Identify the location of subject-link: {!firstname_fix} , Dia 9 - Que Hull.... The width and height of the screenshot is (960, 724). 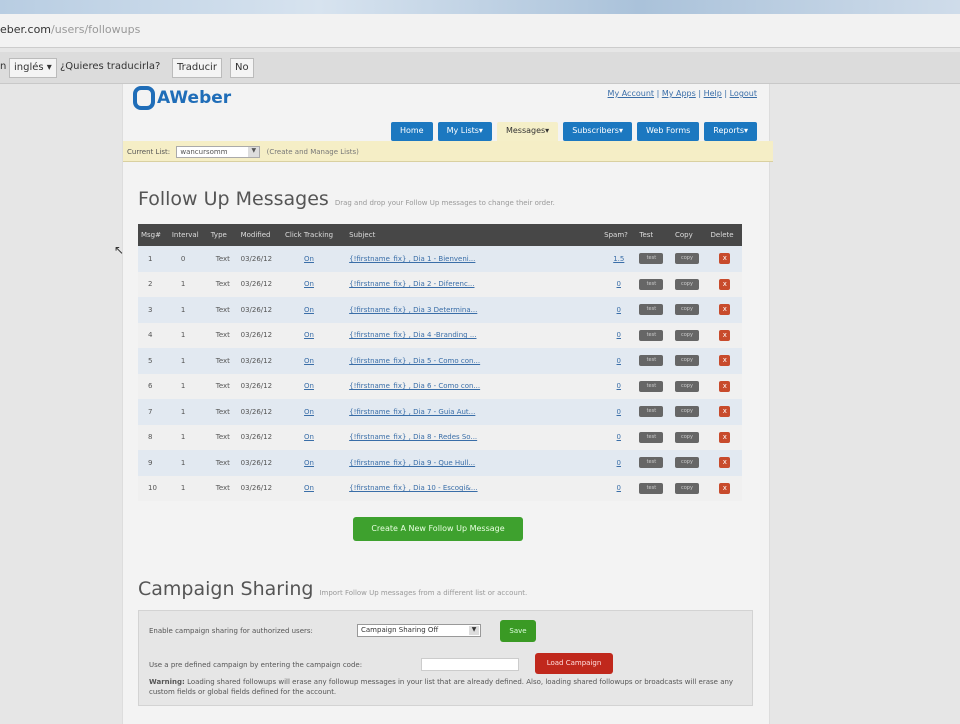
(412, 463).